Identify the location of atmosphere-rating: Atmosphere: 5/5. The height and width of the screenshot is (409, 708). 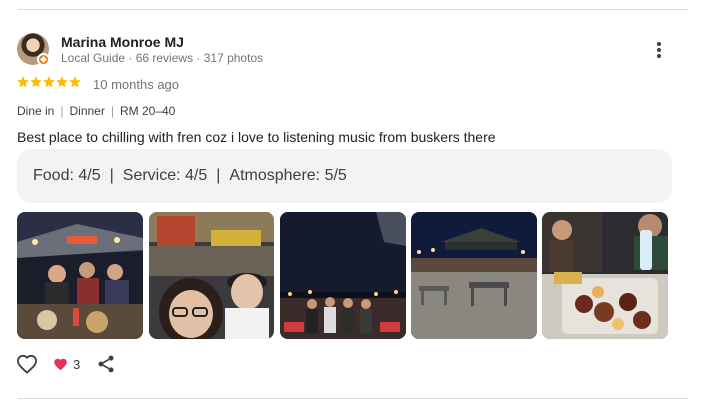
(288, 175).